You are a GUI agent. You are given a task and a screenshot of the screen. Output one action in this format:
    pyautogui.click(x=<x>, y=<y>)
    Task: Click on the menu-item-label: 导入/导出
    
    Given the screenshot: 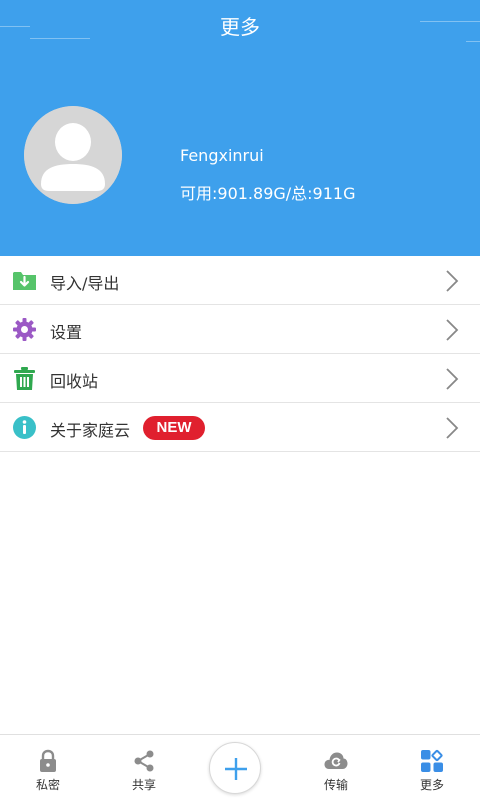 What is the action you would take?
    pyautogui.click(x=85, y=283)
    